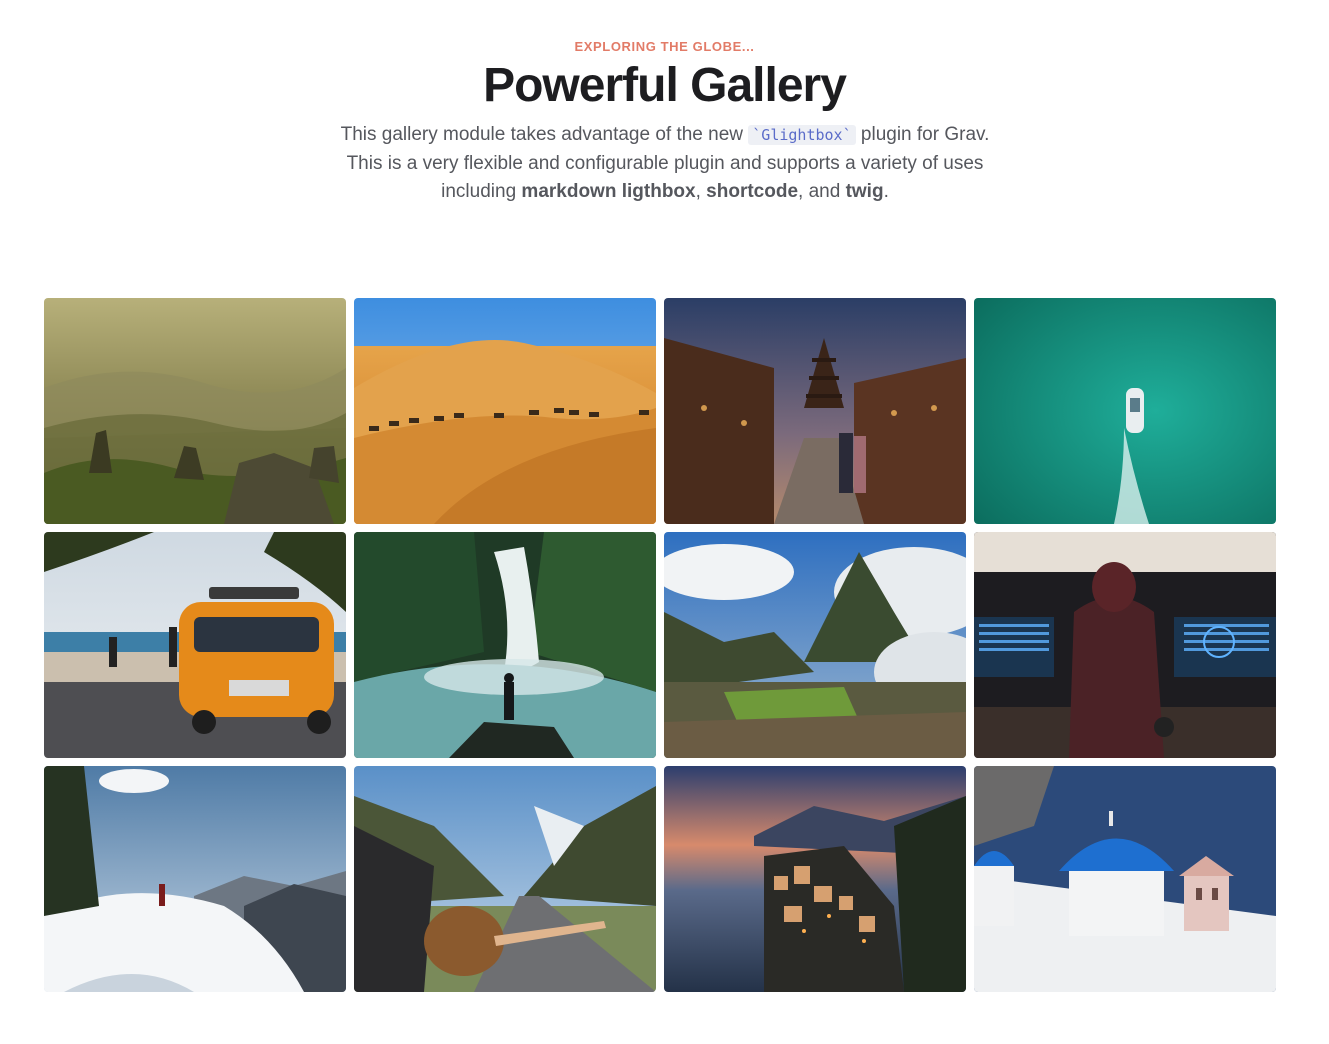  I want to click on santorini-photo, so click(1125, 879).